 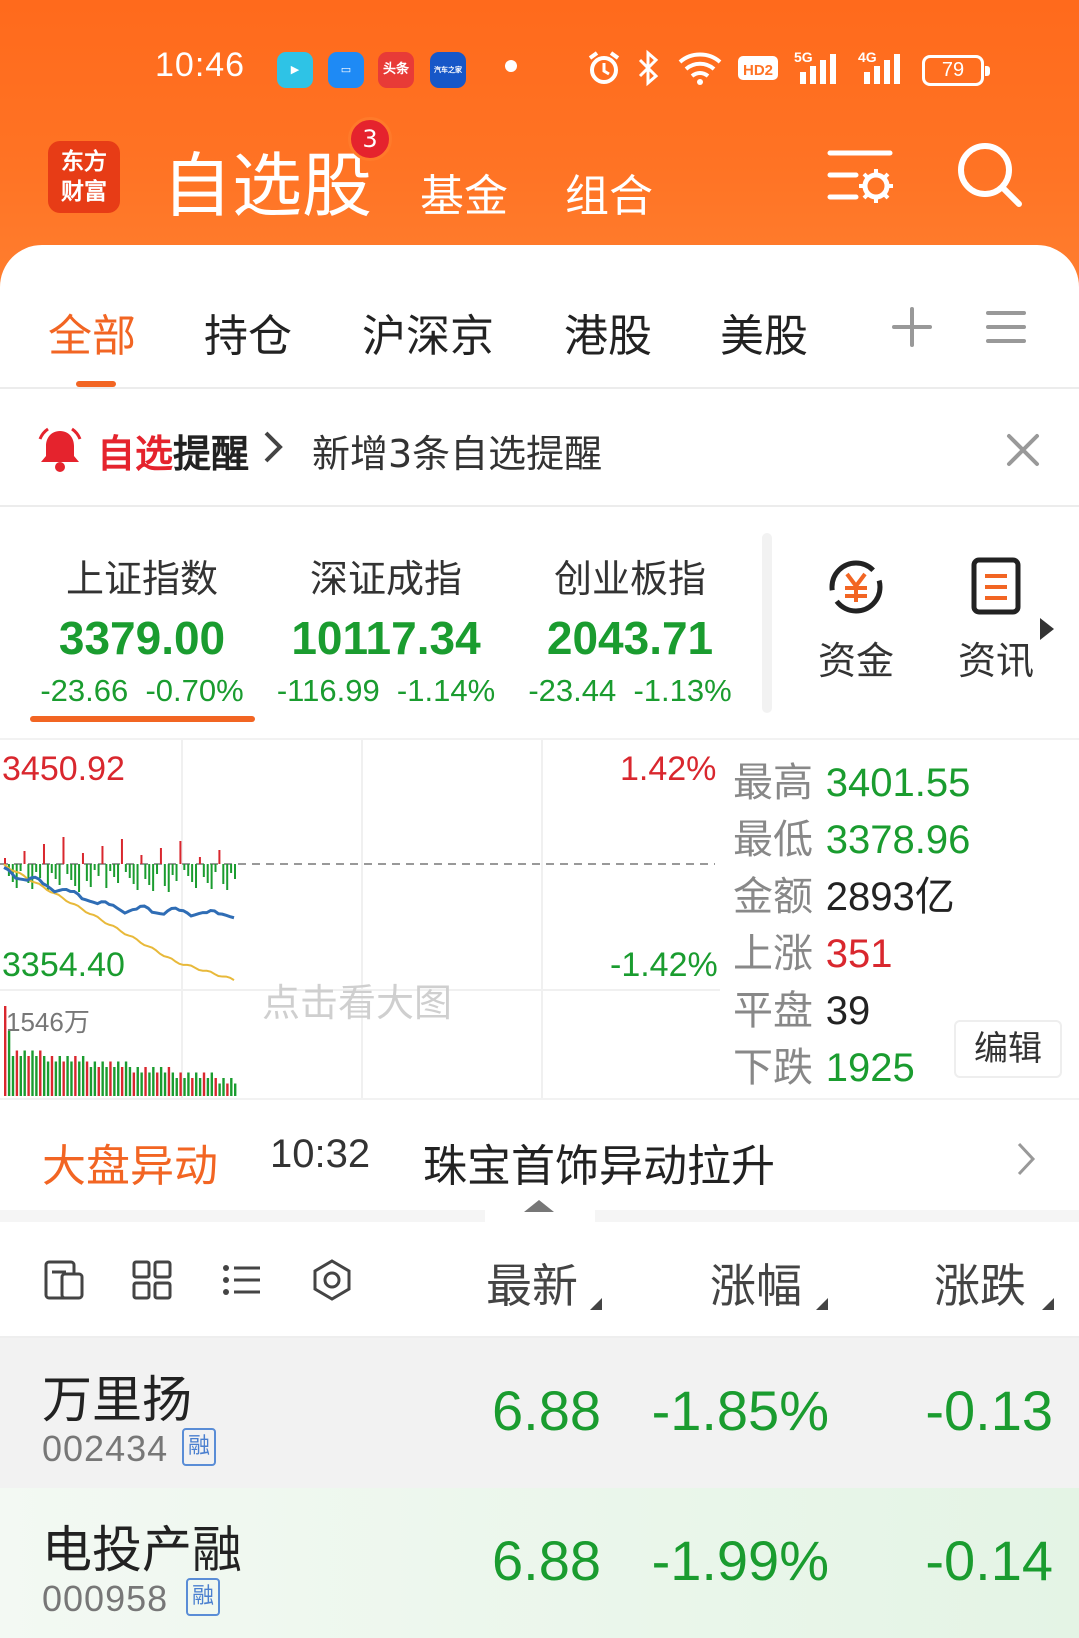 I want to click on list-header: 最新 涨幅 涨跌, so click(x=539, y=1280).